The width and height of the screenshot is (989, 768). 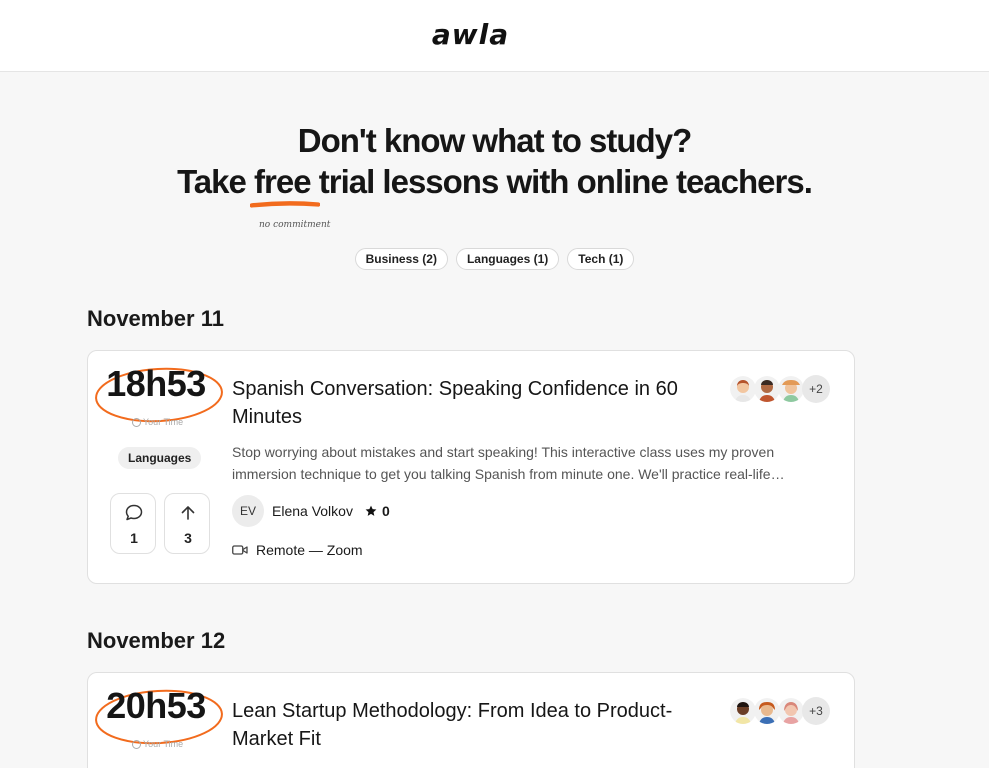 I want to click on star-icon, so click(x=371, y=510).